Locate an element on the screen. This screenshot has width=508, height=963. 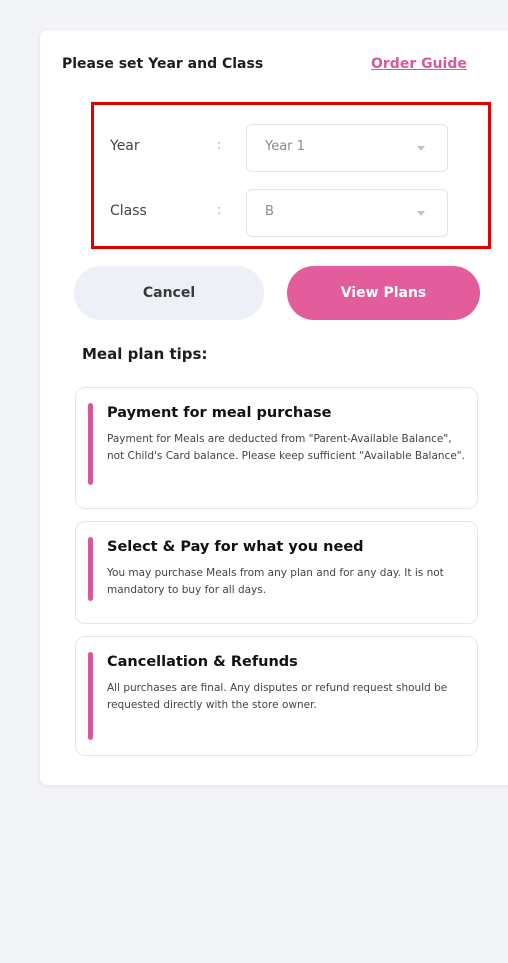
year-select: Year 1 is located at coordinates (347, 148).